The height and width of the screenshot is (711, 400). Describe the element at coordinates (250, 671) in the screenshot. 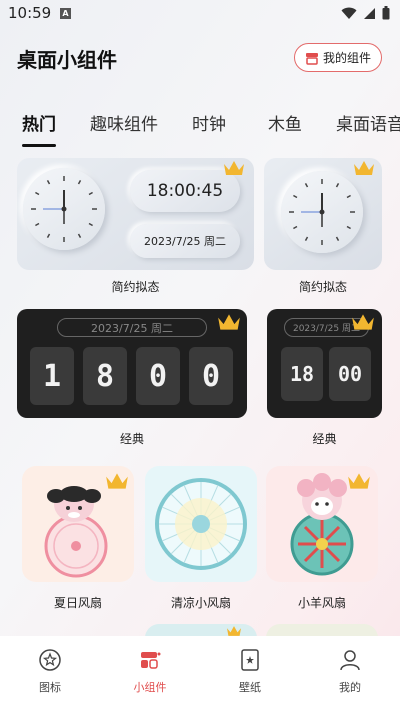

I see `nav-item-wallpaper: 壁纸` at that location.